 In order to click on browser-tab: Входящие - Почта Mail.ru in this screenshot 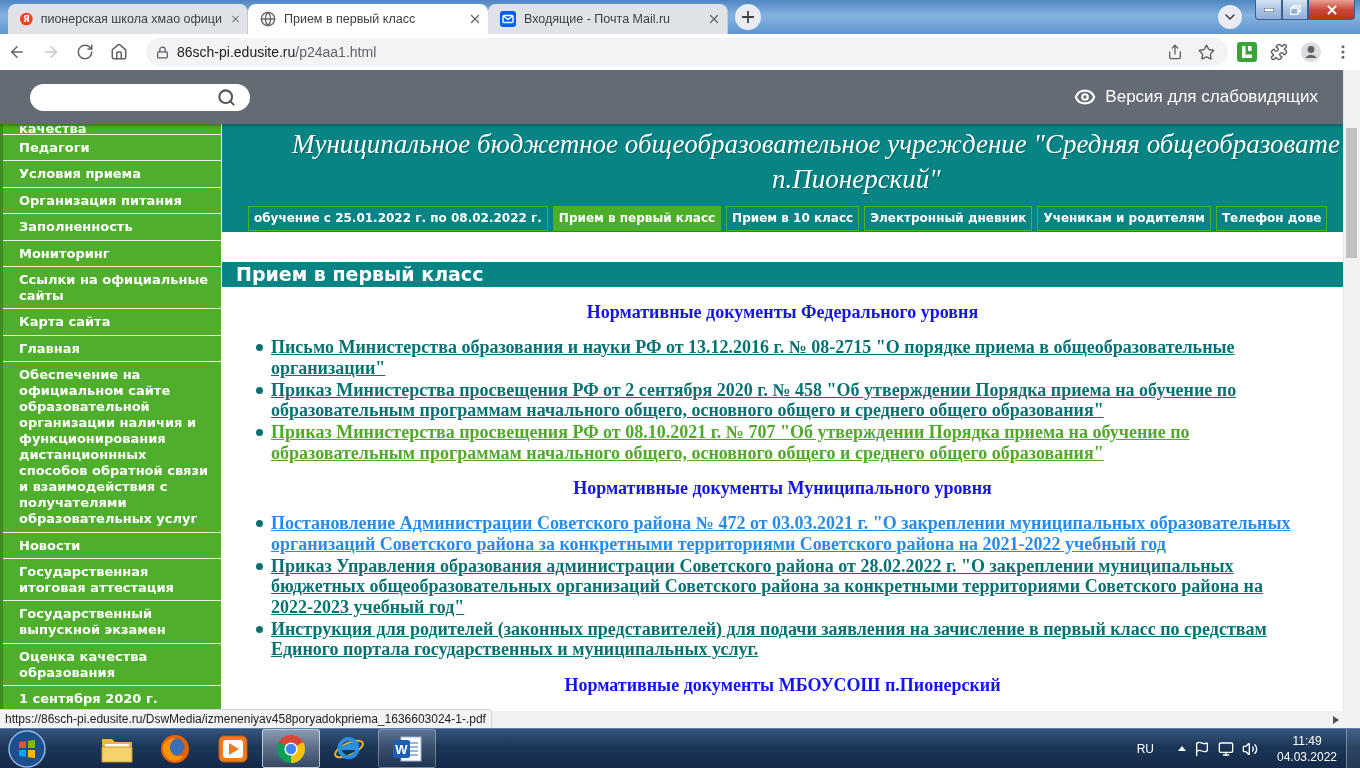, I will do `click(608, 19)`.